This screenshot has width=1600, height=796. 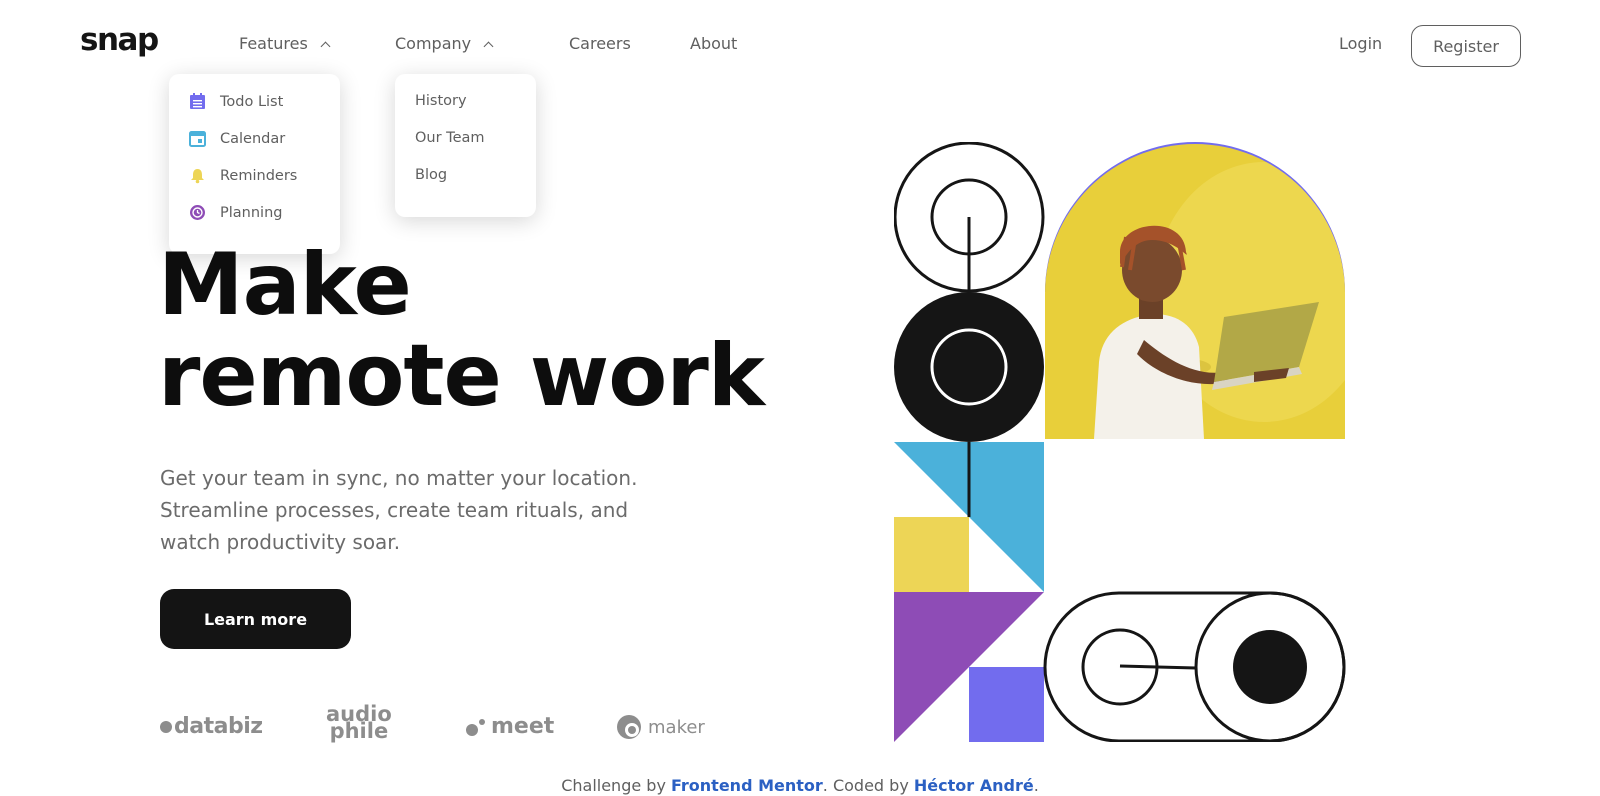 I want to click on client-name: maker, so click(x=676, y=727).